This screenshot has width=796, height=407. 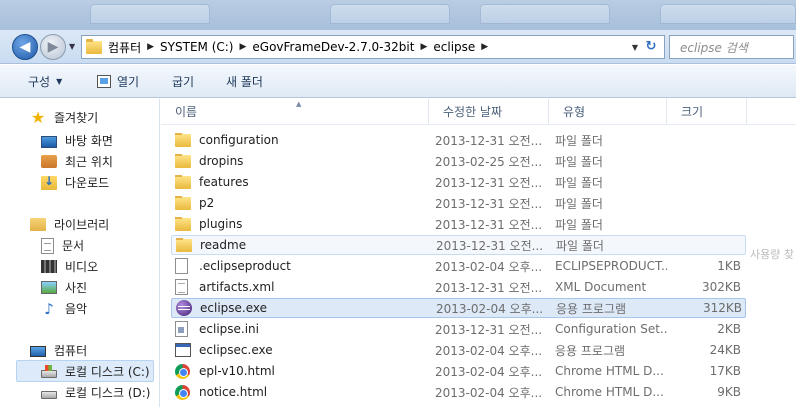 I want to click on breadcrumb-system-c: SYSTEM (C:) ▶, so click(x=203, y=47).